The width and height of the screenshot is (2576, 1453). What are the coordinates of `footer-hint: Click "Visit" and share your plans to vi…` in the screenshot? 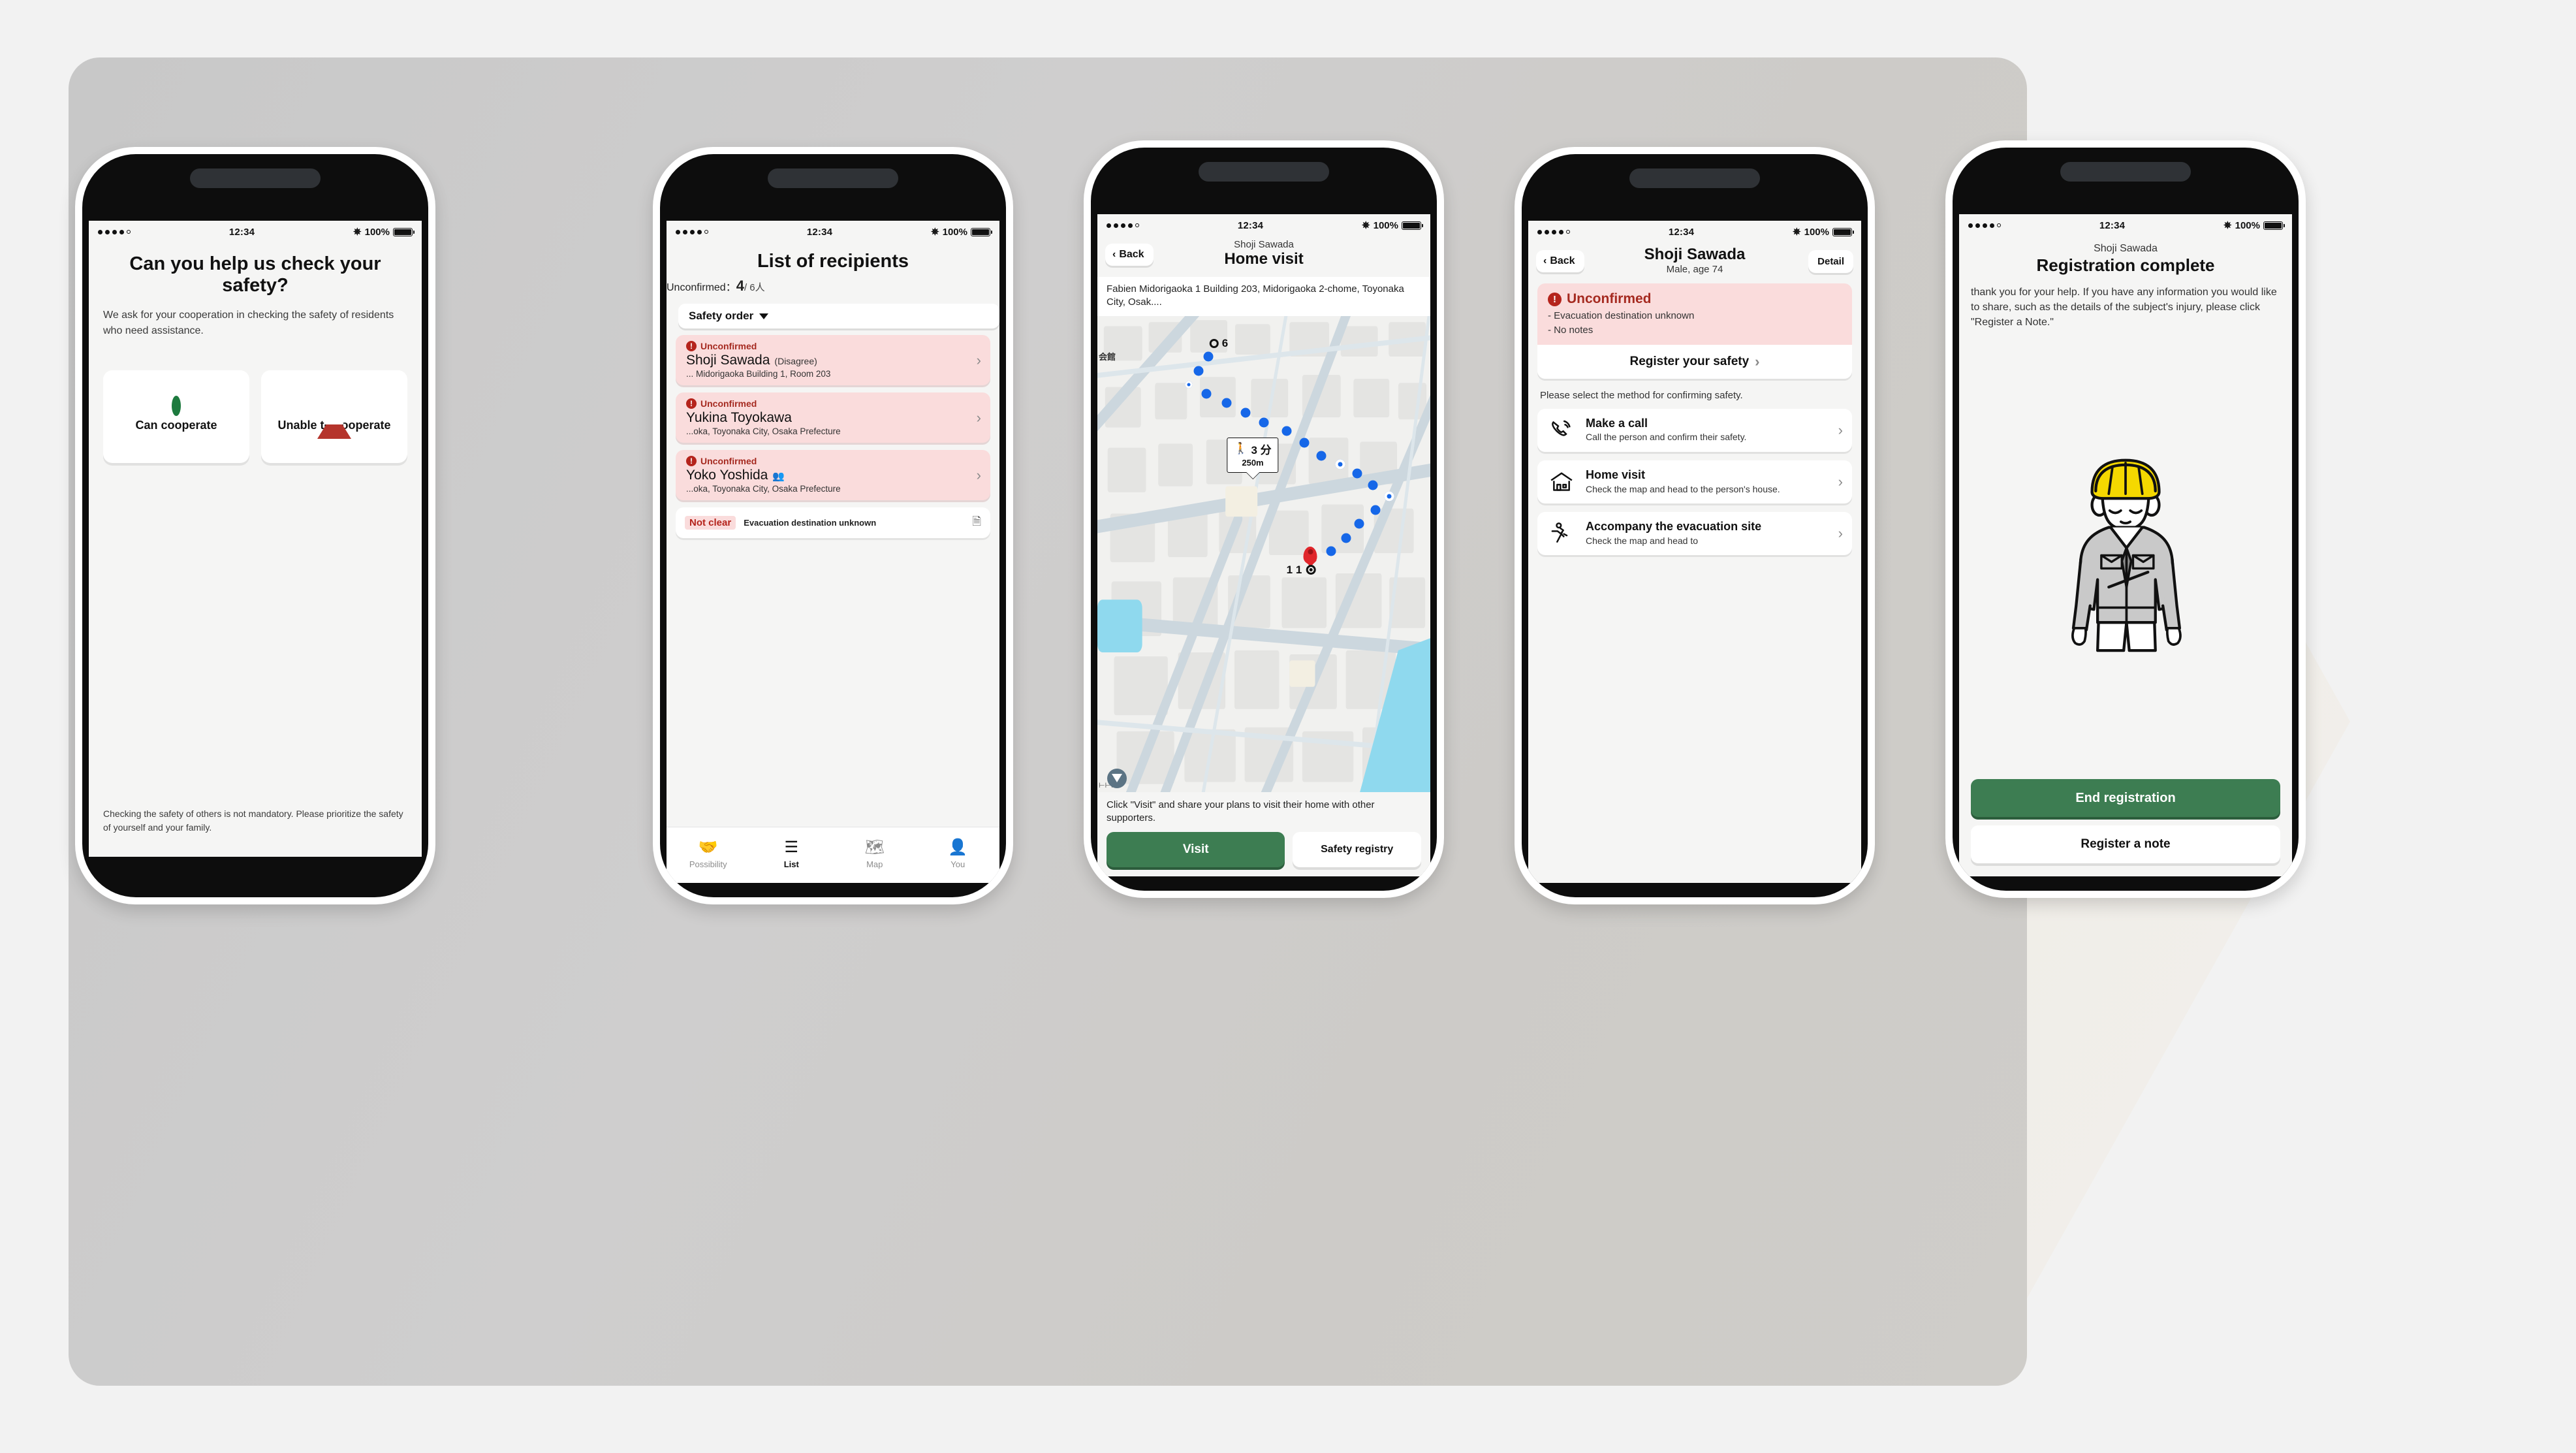 It's located at (1241, 811).